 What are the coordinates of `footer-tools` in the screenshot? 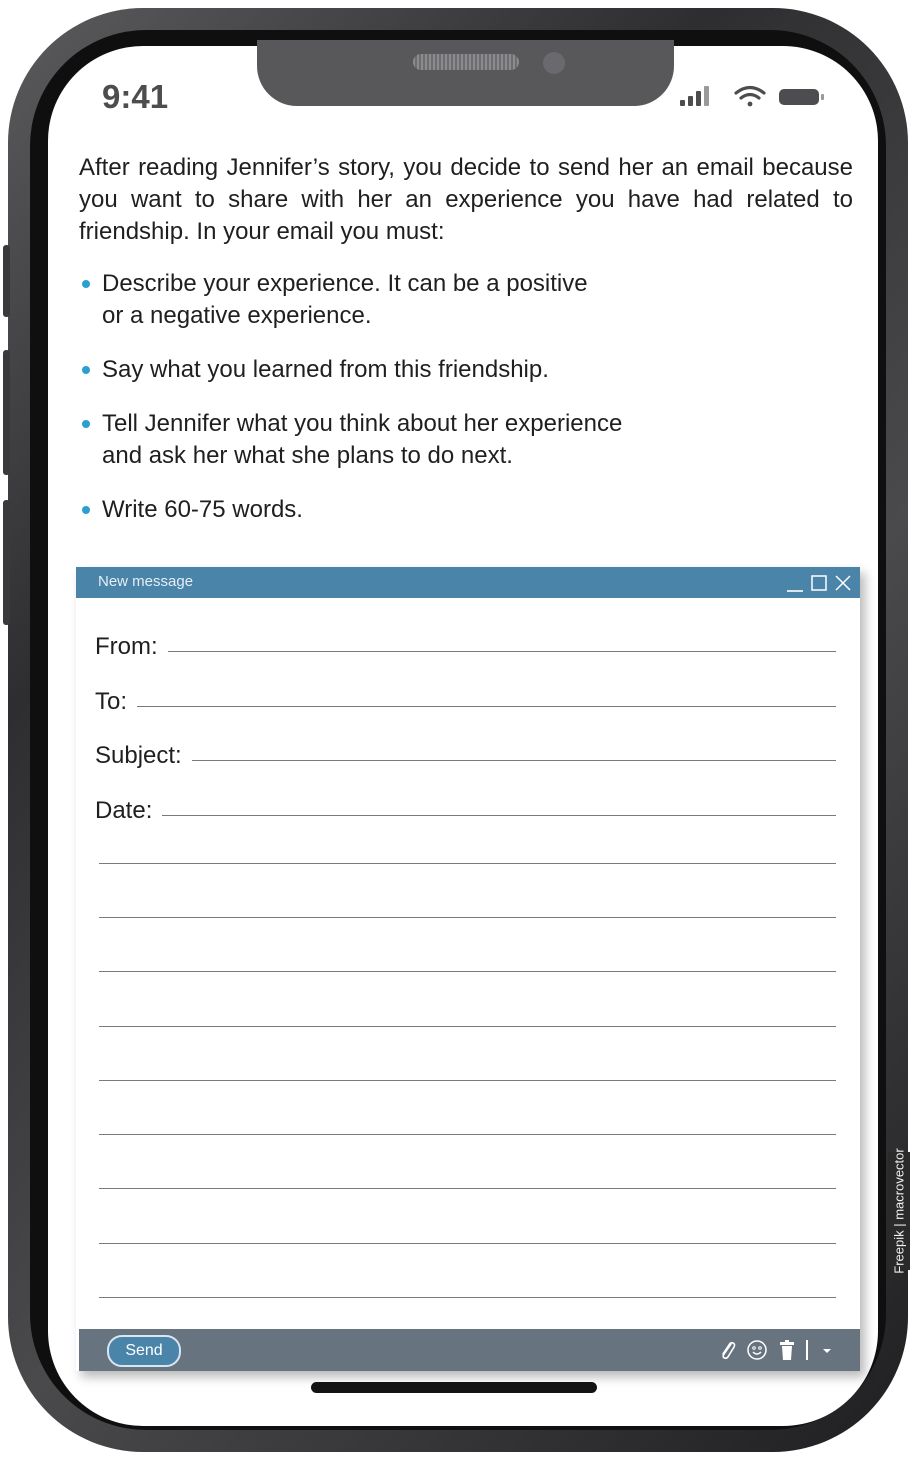 It's located at (777, 1350).